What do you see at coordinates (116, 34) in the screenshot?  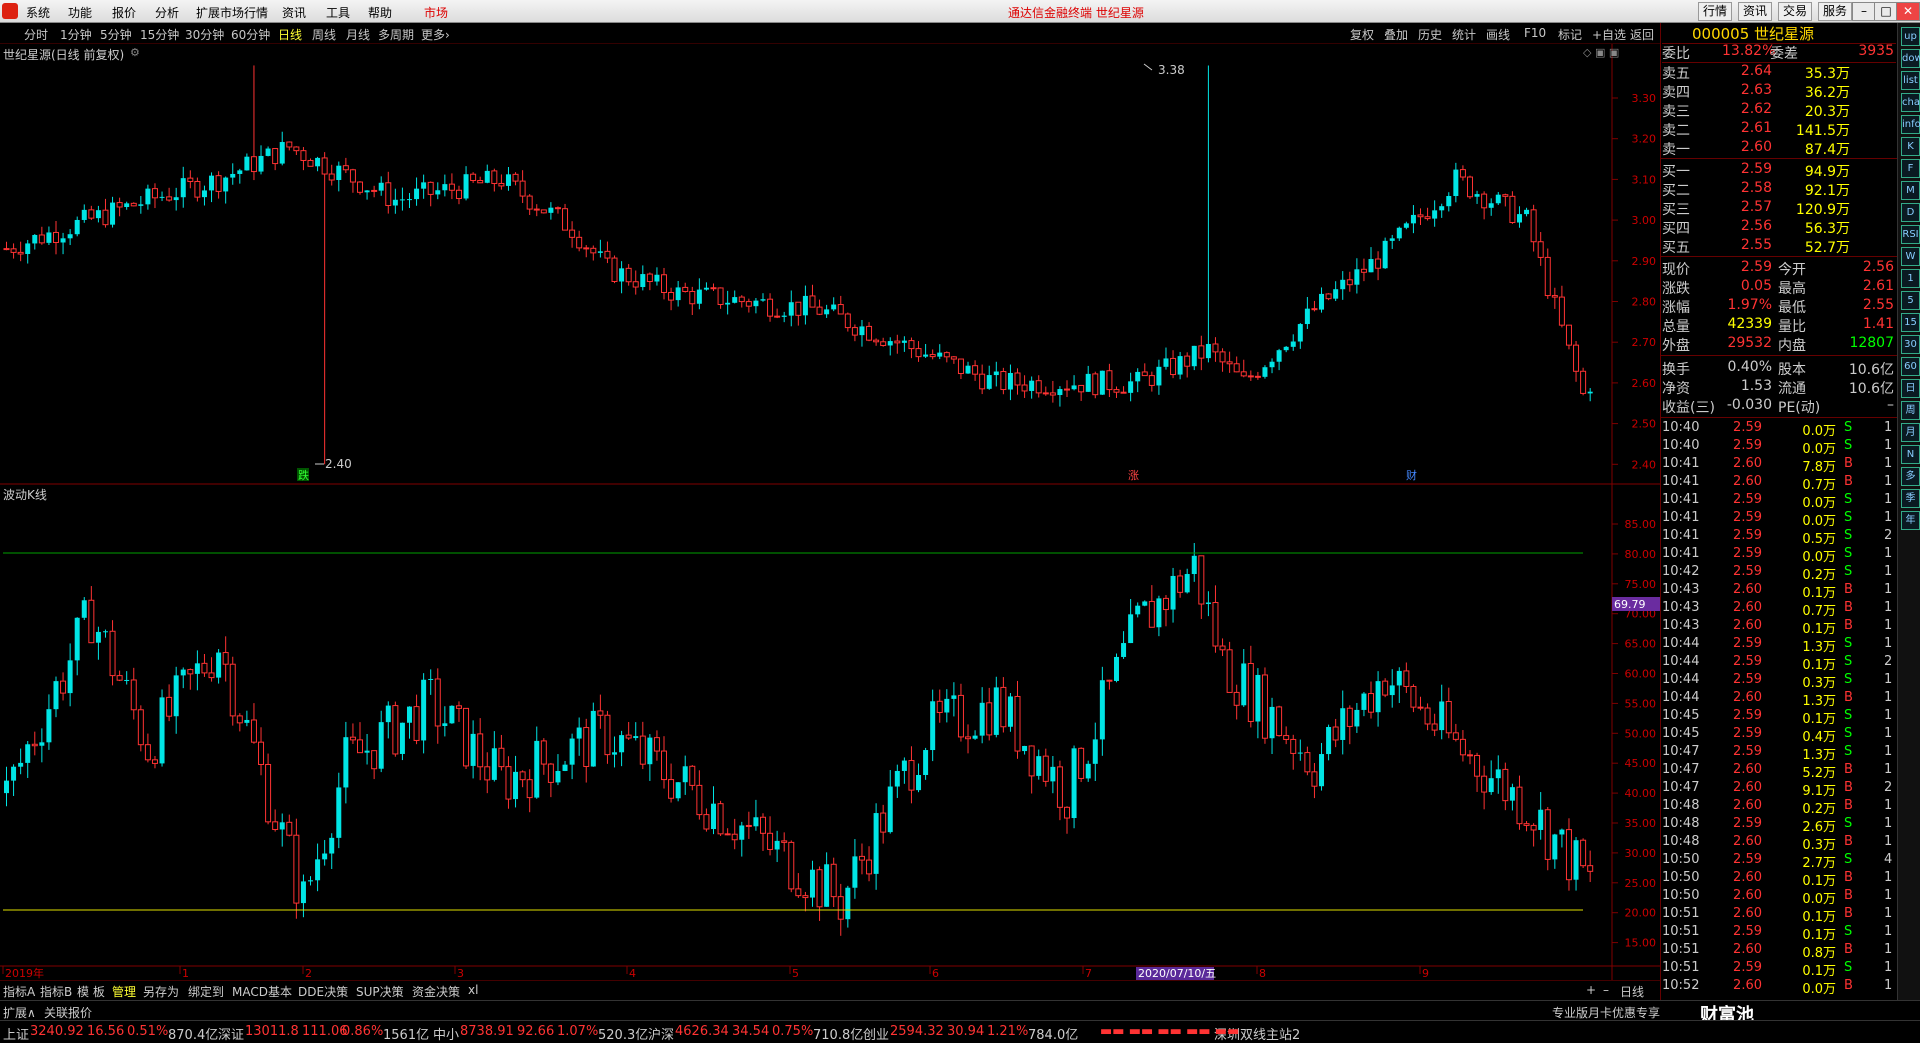 I see `period-5min: 5分钟` at bounding box center [116, 34].